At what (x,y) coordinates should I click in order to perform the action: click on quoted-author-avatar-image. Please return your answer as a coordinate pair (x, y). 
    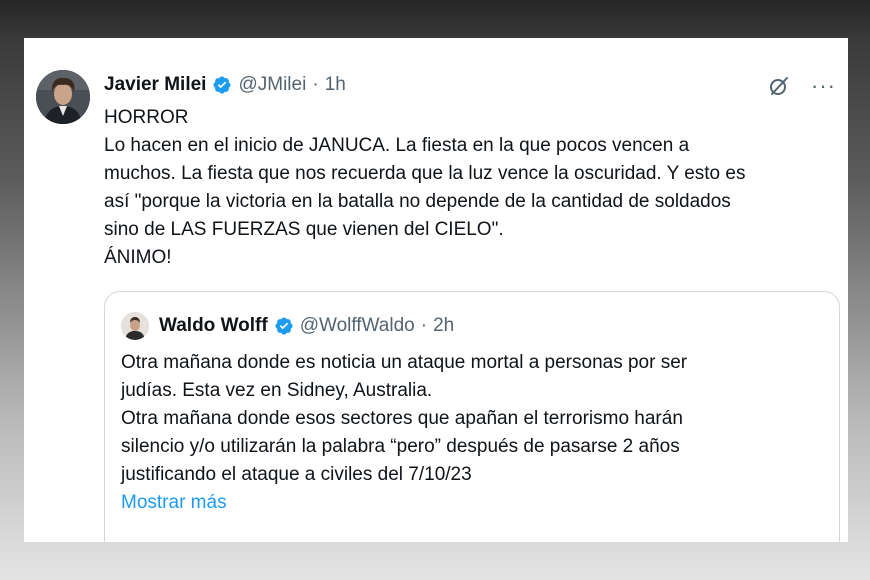
    Looking at the image, I should click on (135, 326).